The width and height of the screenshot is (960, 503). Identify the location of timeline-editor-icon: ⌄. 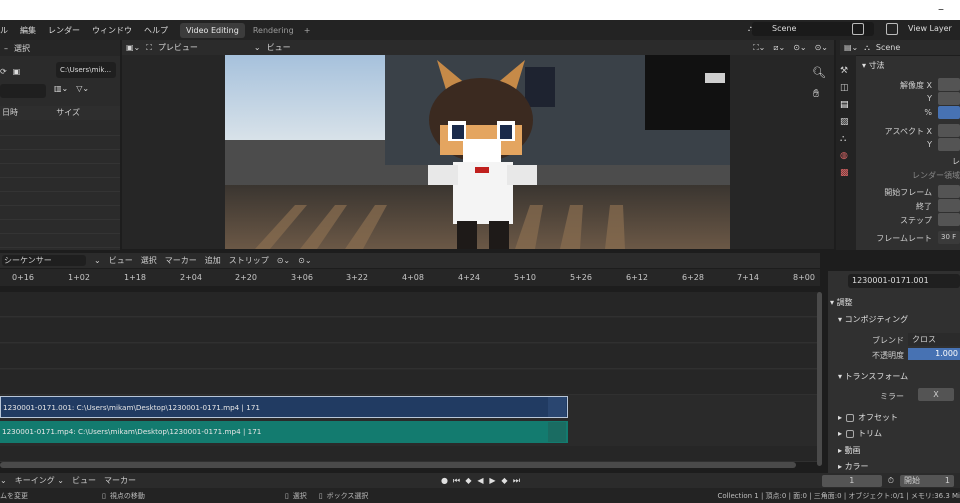
(3, 480).